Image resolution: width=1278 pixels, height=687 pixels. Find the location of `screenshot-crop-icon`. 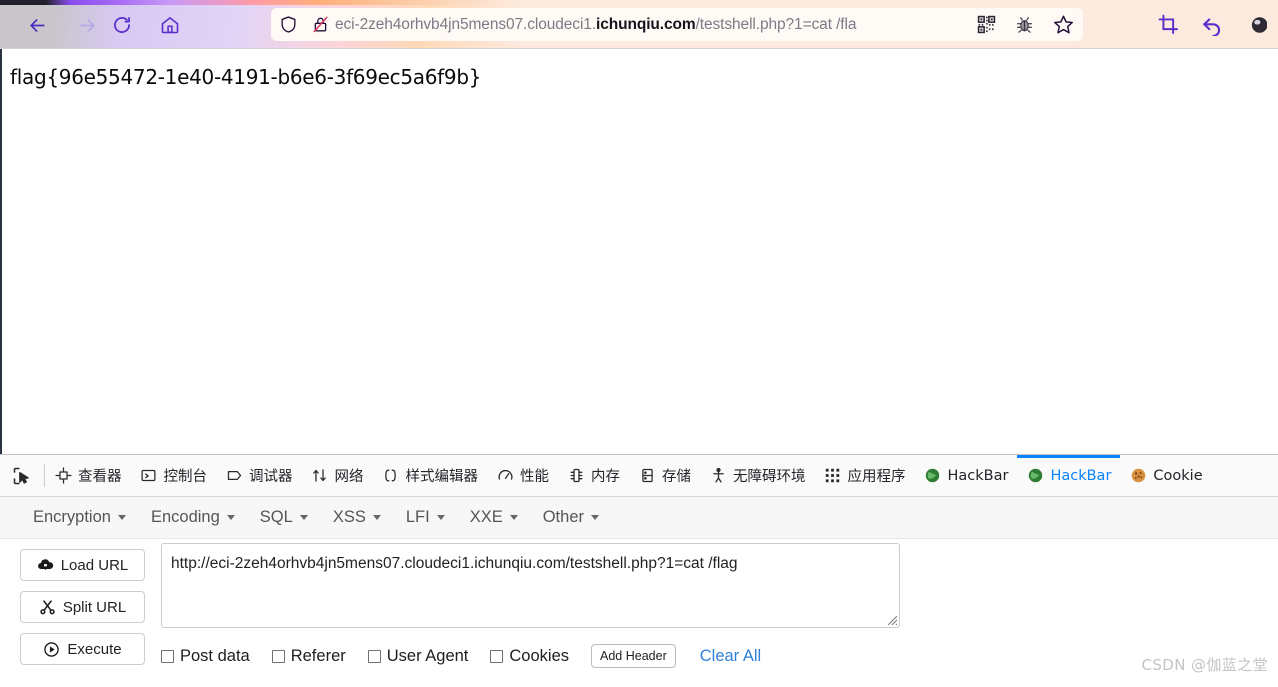

screenshot-crop-icon is located at coordinates (1168, 24).